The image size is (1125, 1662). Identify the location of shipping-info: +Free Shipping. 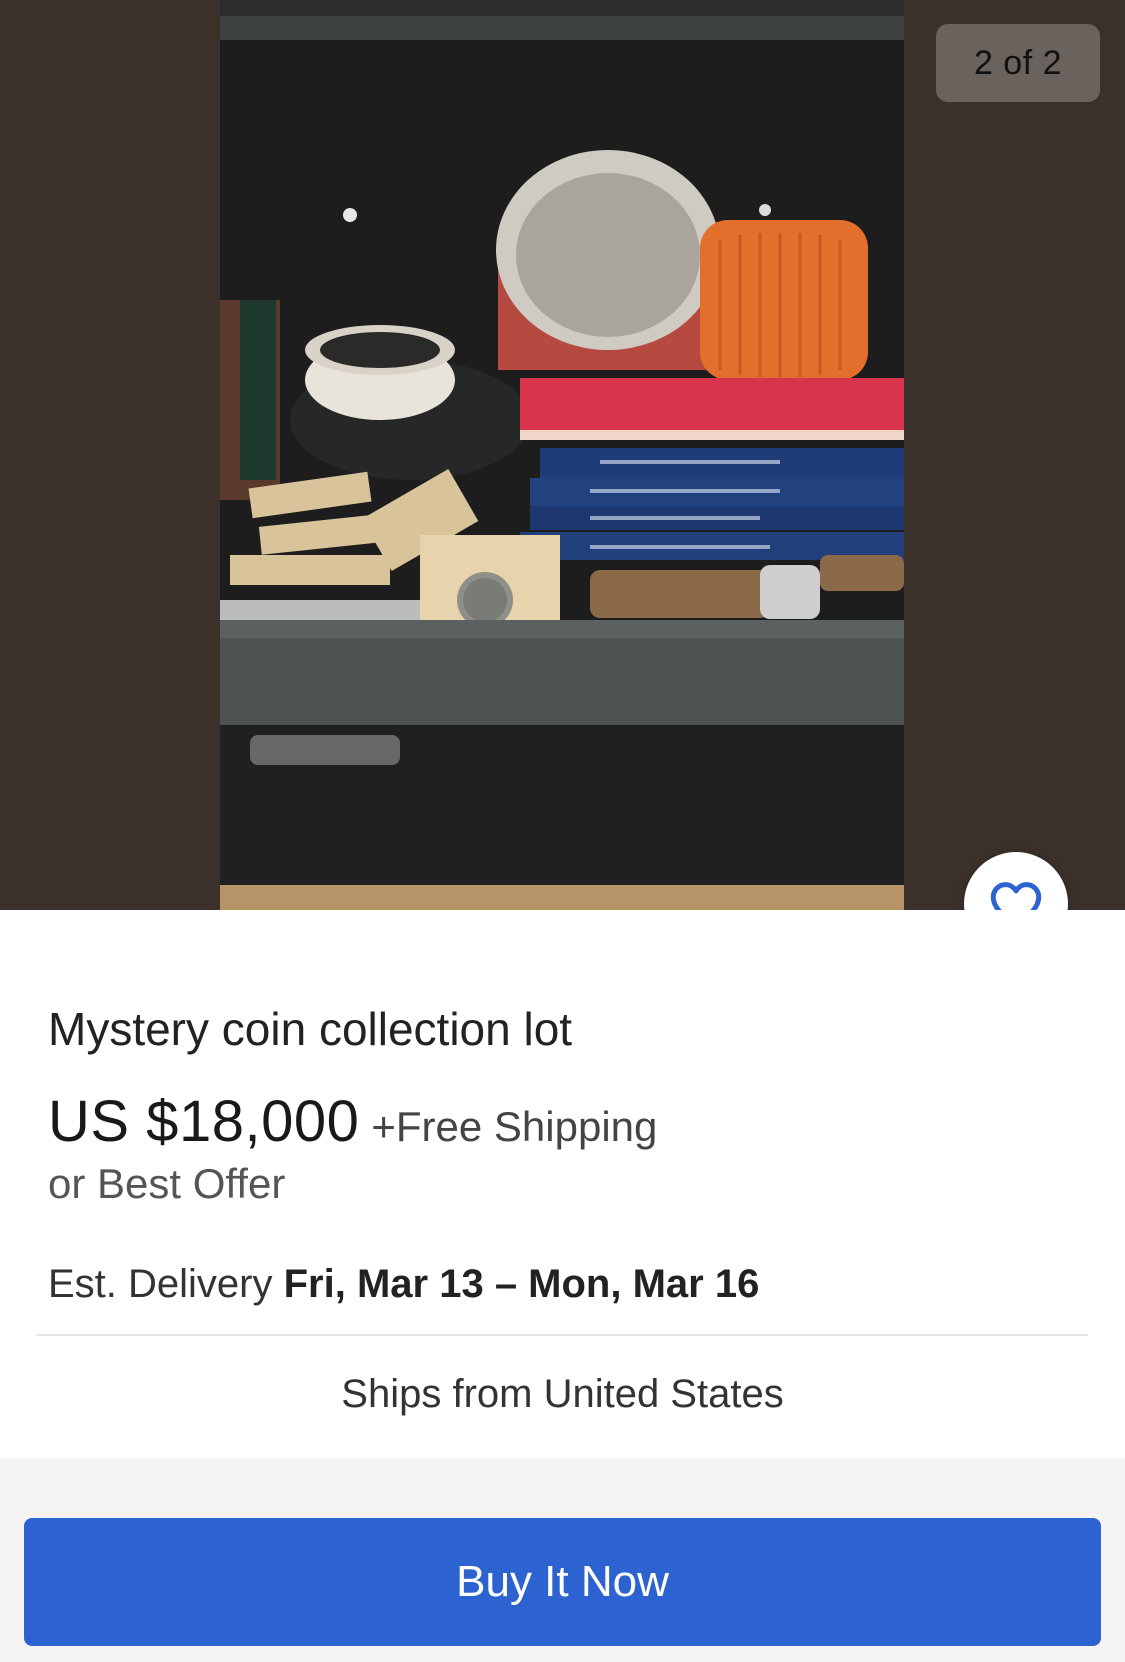
(514, 1126).